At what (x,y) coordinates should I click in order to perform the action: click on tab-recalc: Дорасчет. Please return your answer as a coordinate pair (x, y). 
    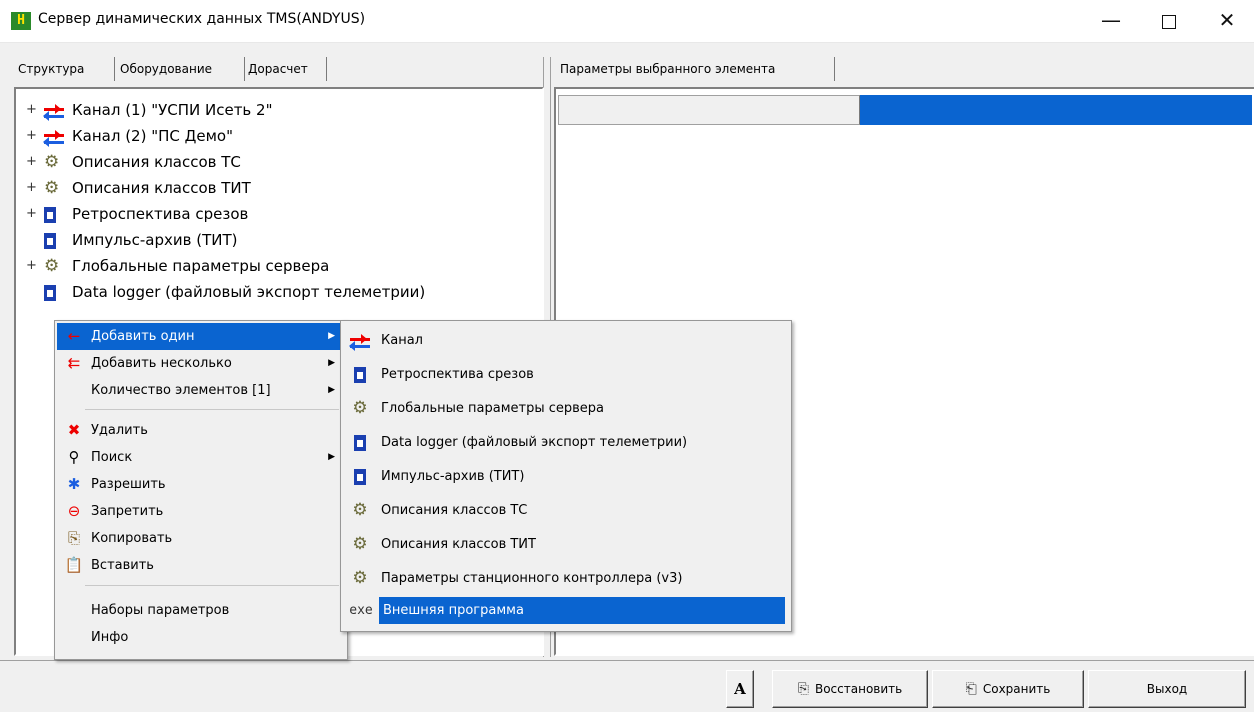
    Looking at the image, I should click on (285, 69).